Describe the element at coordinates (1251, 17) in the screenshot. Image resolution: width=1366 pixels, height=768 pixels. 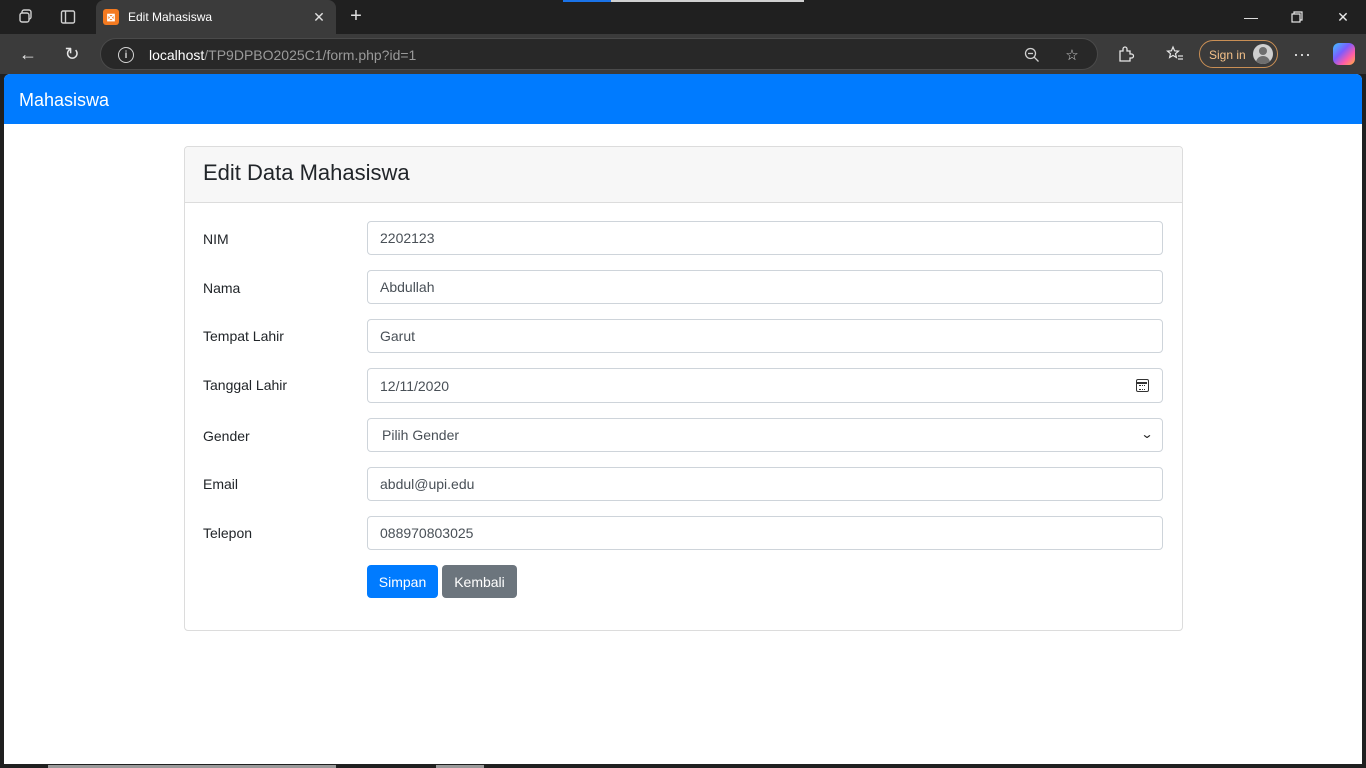
I see `minimize-icon: —` at that location.